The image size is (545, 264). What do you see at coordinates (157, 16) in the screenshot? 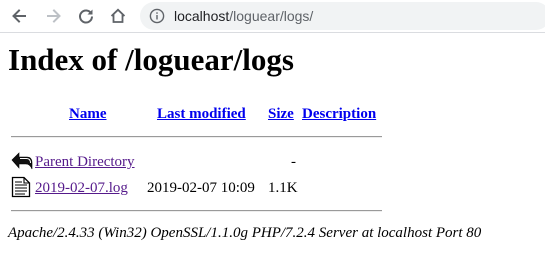
I see `info-icon` at bounding box center [157, 16].